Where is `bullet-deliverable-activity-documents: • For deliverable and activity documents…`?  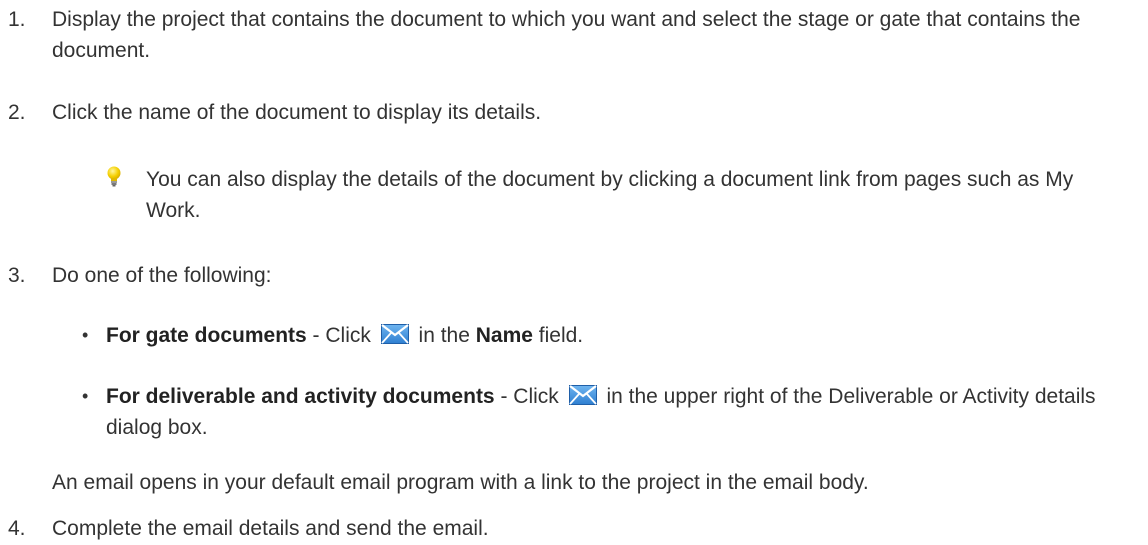 bullet-deliverable-activity-documents: • For deliverable and activity documents… is located at coordinates (607, 412).